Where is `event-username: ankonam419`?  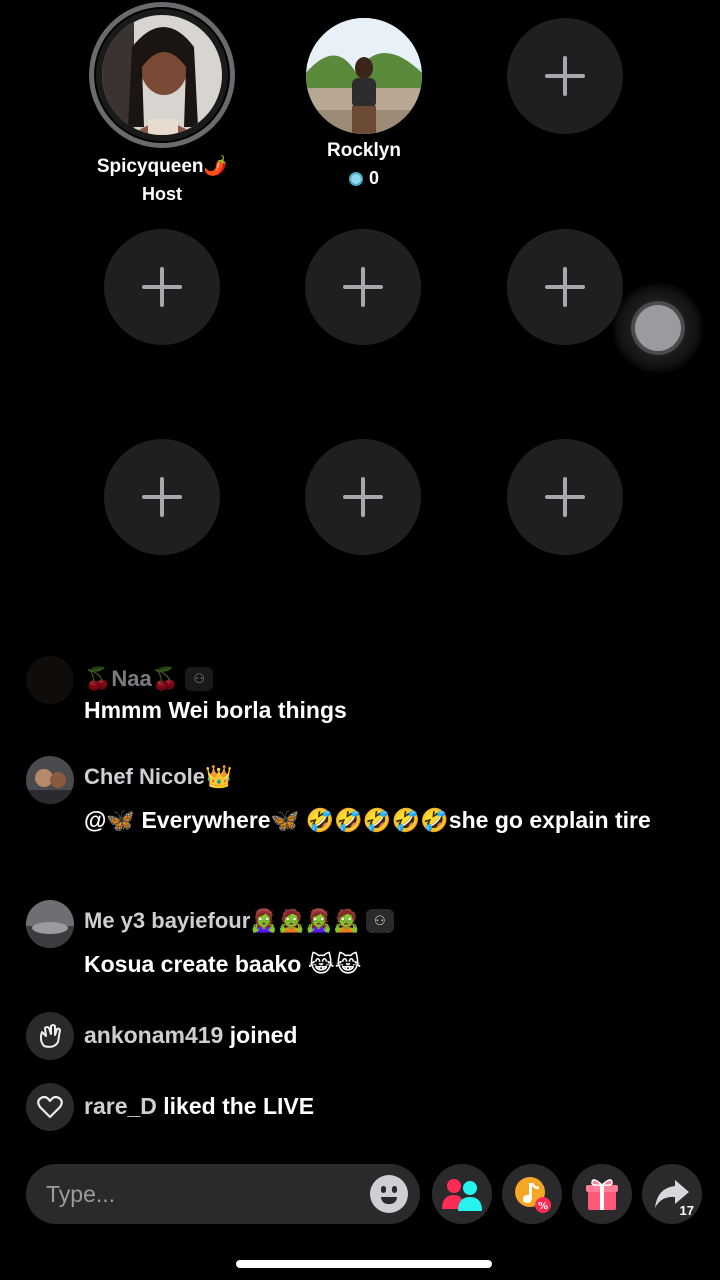 event-username: ankonam419 is located at coordinates (153, 1035).